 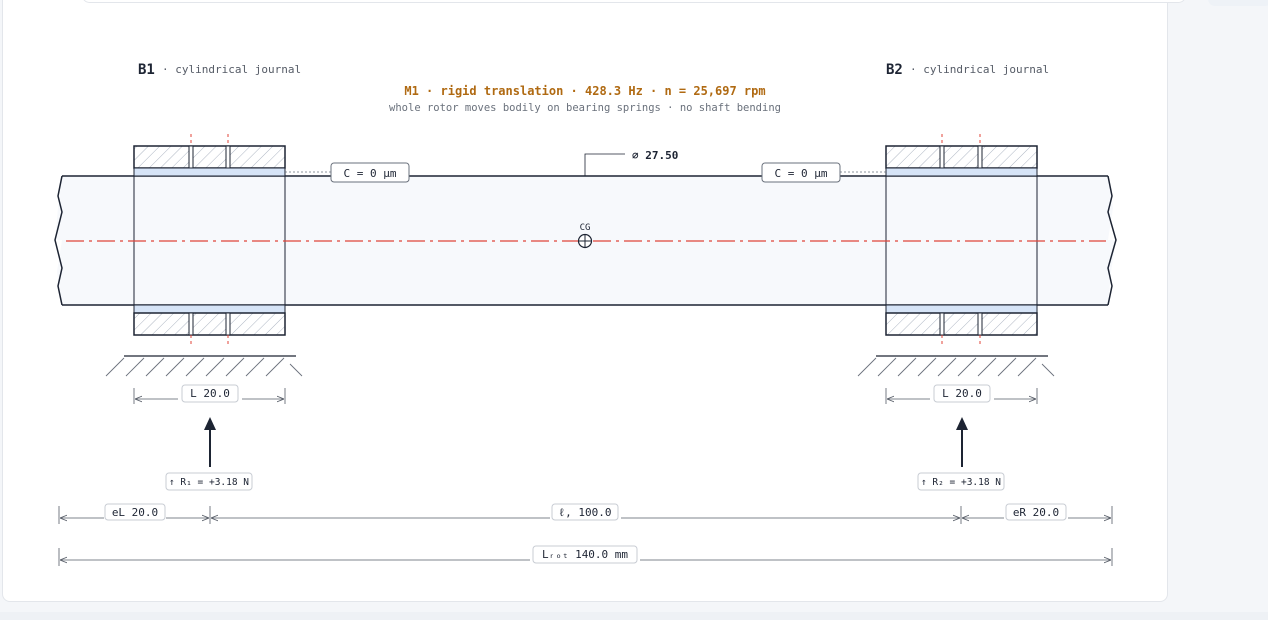 What do you see at coordinates (961, 324) in the screenshot?
I see `bearing-b2-housing-bottom` at bounding box center [961, 324].